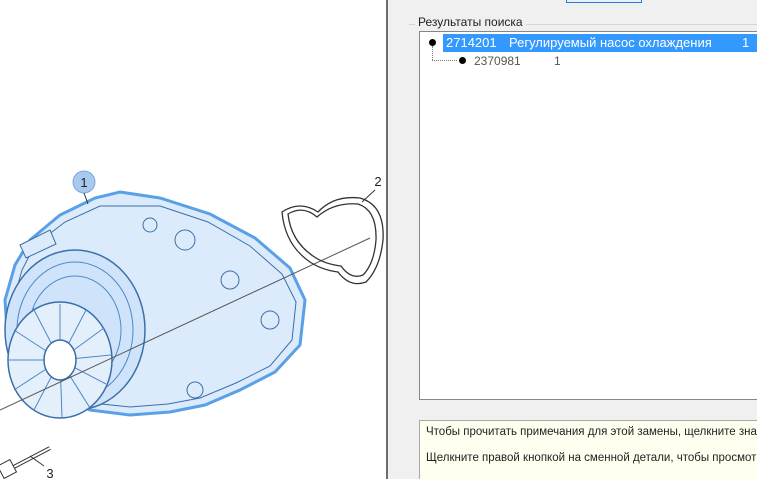 This screenshot has height=479, width=757. What do you see at coordinates (470, 22) in the screenshot?
I see `results-group-label: Результаты поиска` at bounding box center [470, 22].